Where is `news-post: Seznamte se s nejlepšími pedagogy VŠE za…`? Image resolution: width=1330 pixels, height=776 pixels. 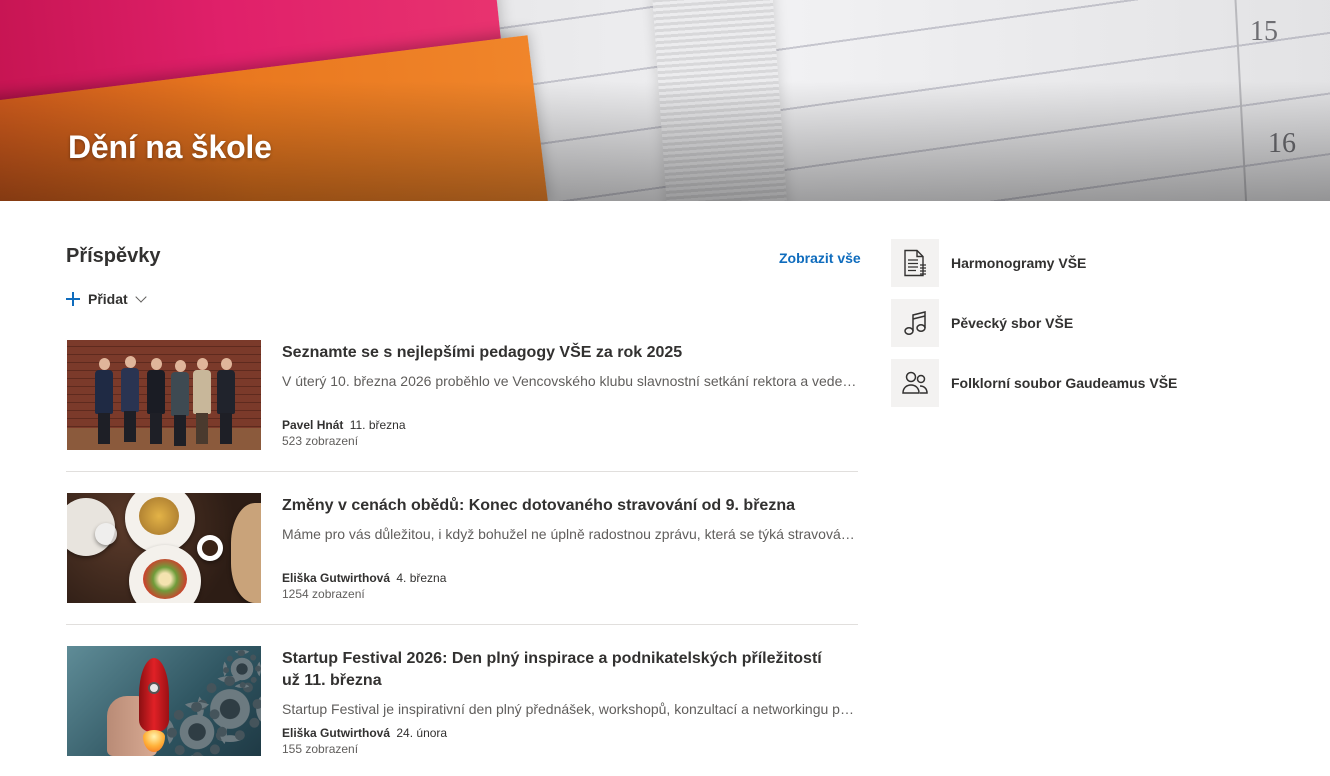 news-post: Seznamte se s nejlepšími pedagogy VŠE za… is located at coordinates (462, 405).